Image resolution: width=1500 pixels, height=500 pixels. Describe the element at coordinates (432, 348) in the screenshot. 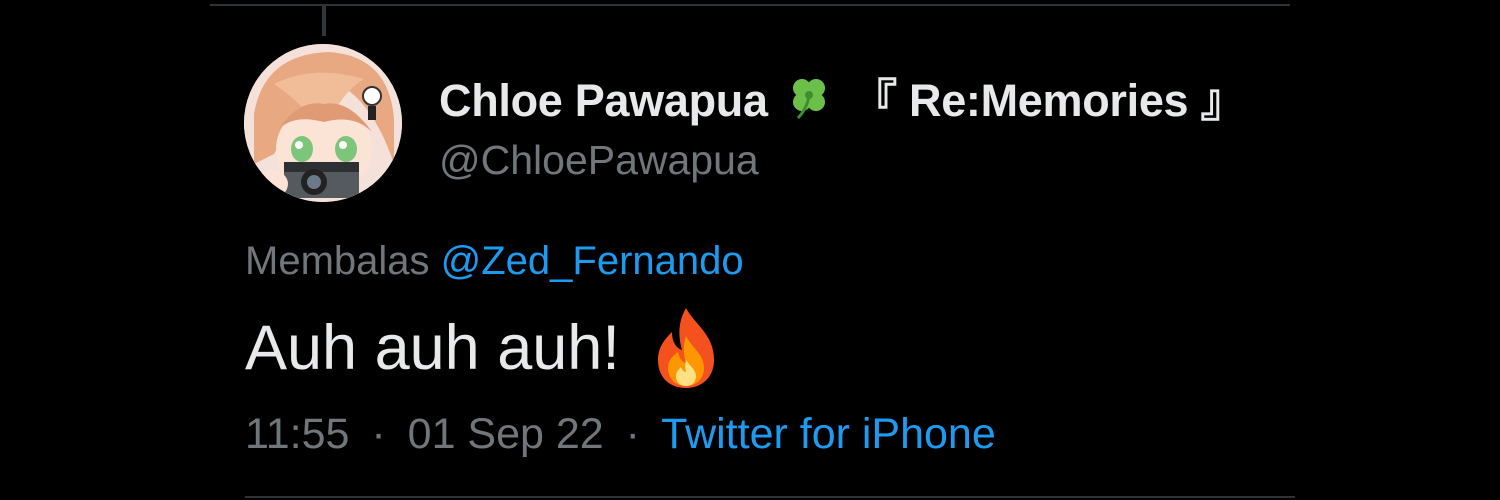

I see `tweet-text-content: Auh auh auh!` at that location.